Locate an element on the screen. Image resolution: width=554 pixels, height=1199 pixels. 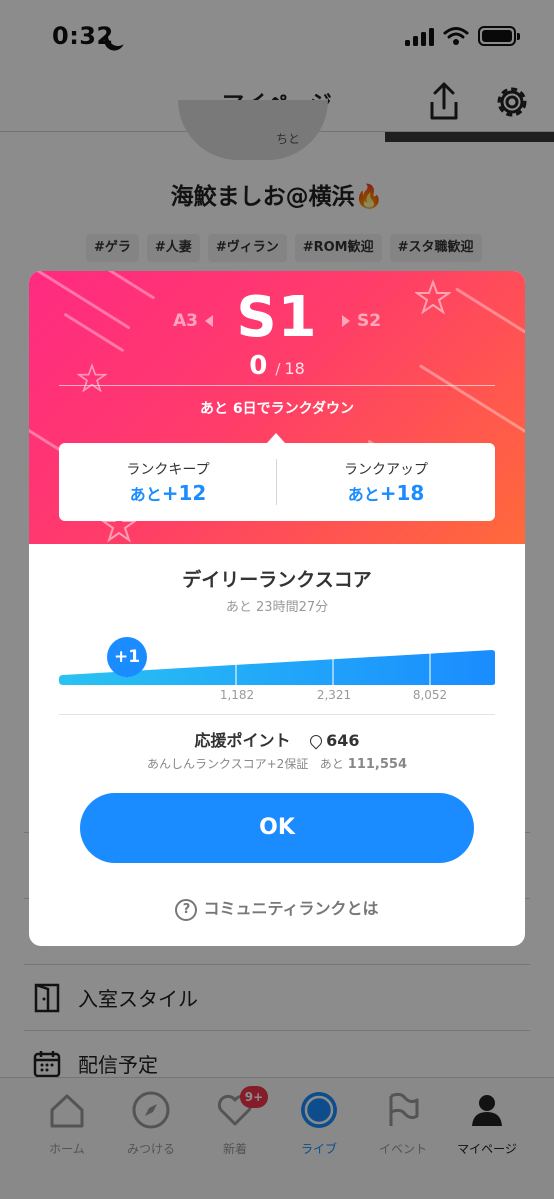
right-arrow-icon is located at coordinates (346, 321).